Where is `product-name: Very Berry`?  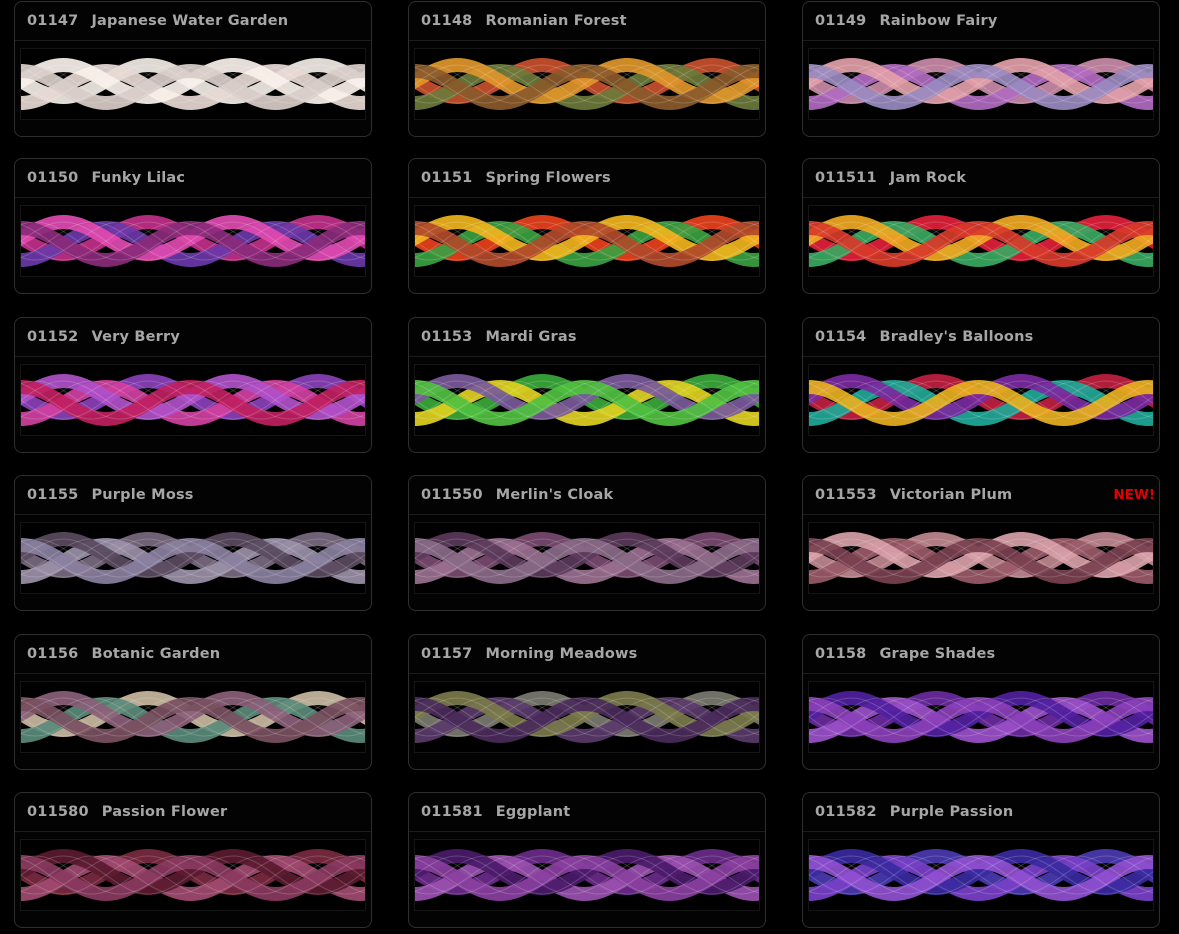
product-name: Very Berry is located at coordinates (136, 337).